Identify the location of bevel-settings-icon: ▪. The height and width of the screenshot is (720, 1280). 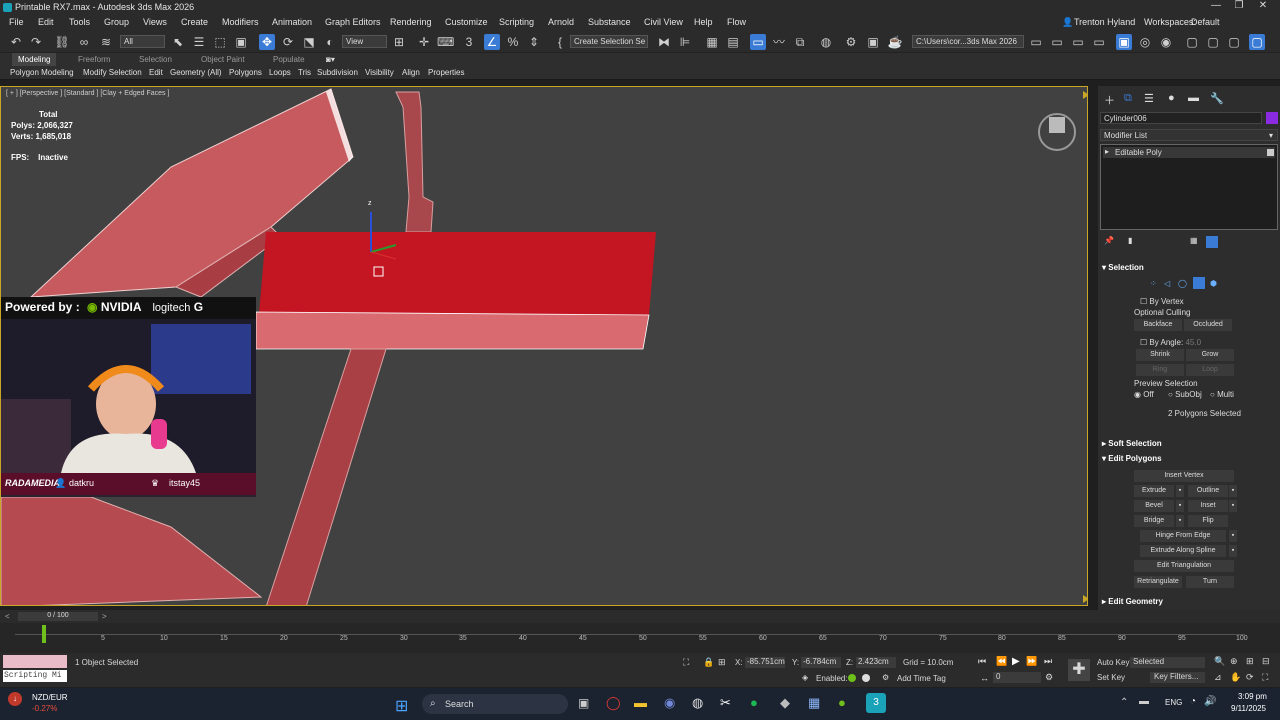
(1180, 506).